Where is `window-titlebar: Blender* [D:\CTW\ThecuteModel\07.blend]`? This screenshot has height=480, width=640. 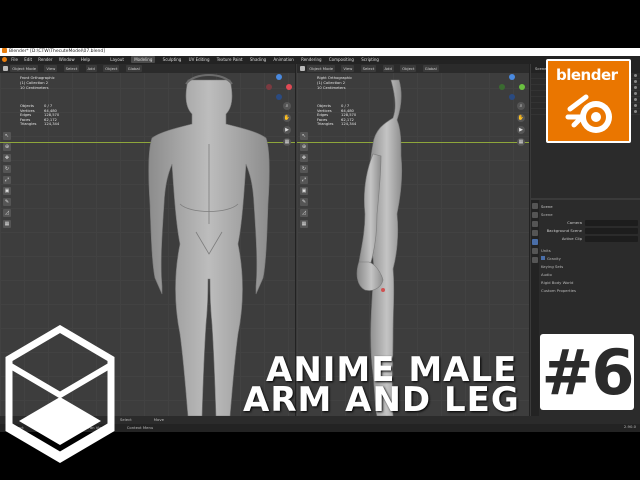
window-titlebar: Blender* [D:\CTW\ThecuteModel\07.blend] is located at coordinates (320, 52).